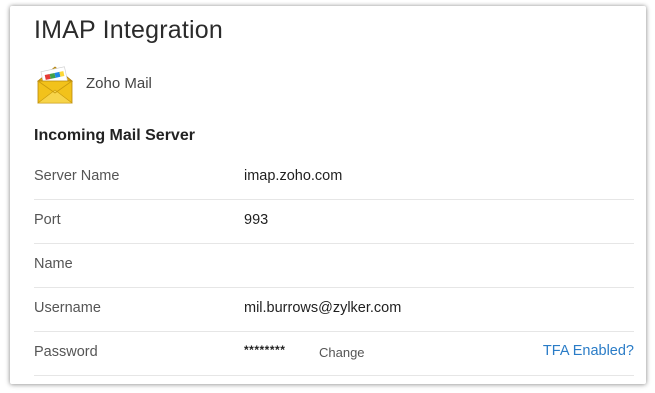  I want to click on change-password-link: Change, so click(342, 352).